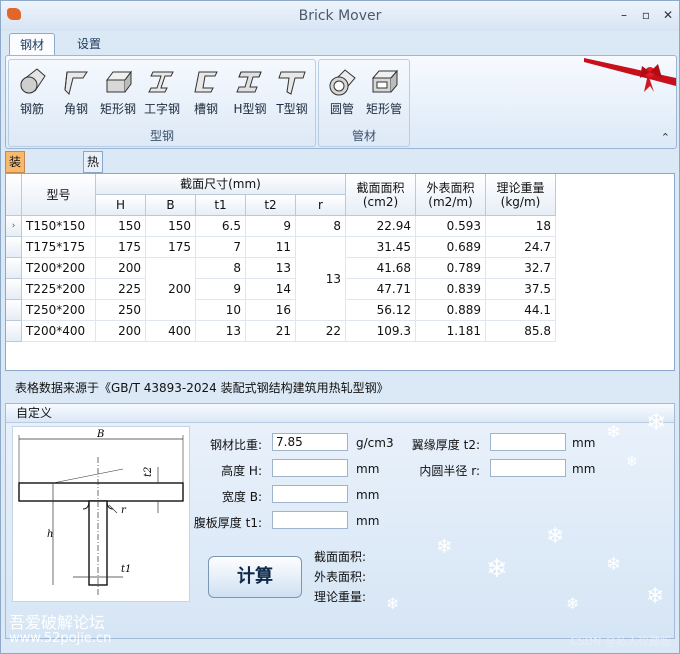 The height and width of the screenshot is (654, 680). Describe the element at coordinates (292, 93) in the screenshot. I see `t-steel-button: T型钢` at that location.